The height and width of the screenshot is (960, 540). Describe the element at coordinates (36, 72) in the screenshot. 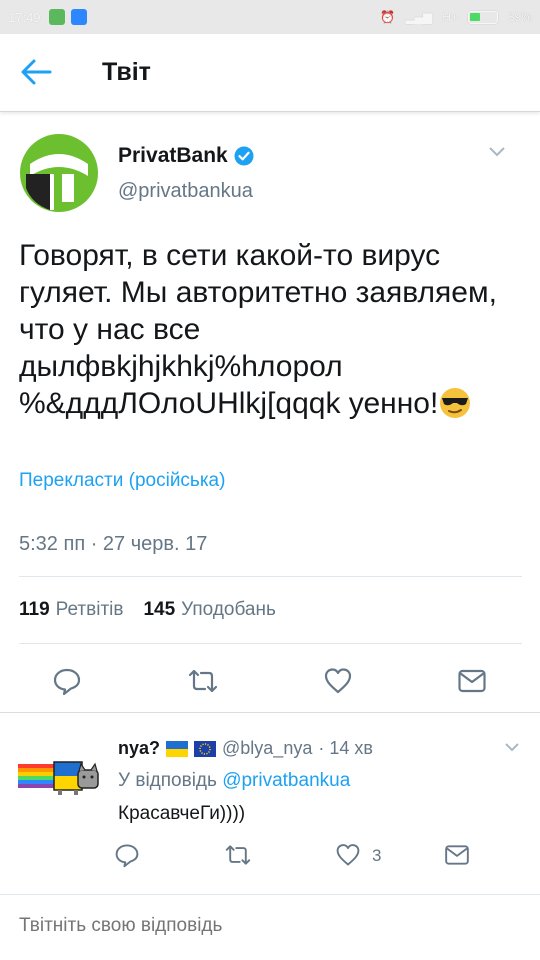

I see `back-arrow-icon` at that location.